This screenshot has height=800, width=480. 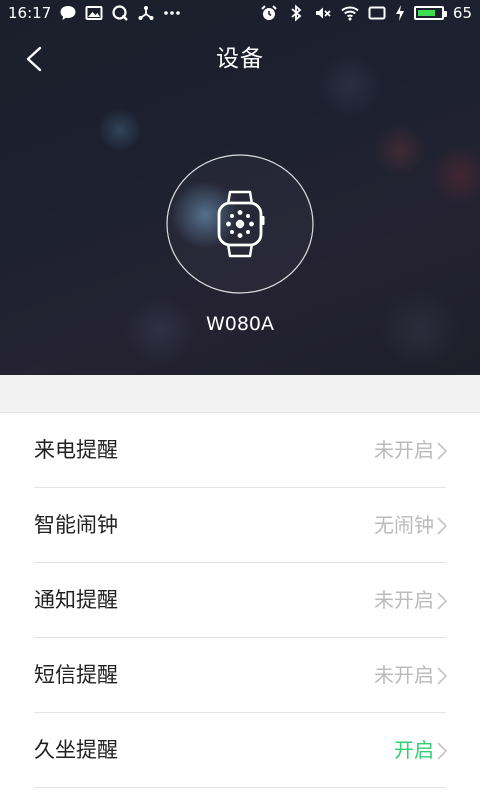 I want to click on battery-percentage: 65, so click(x=462, y=13).